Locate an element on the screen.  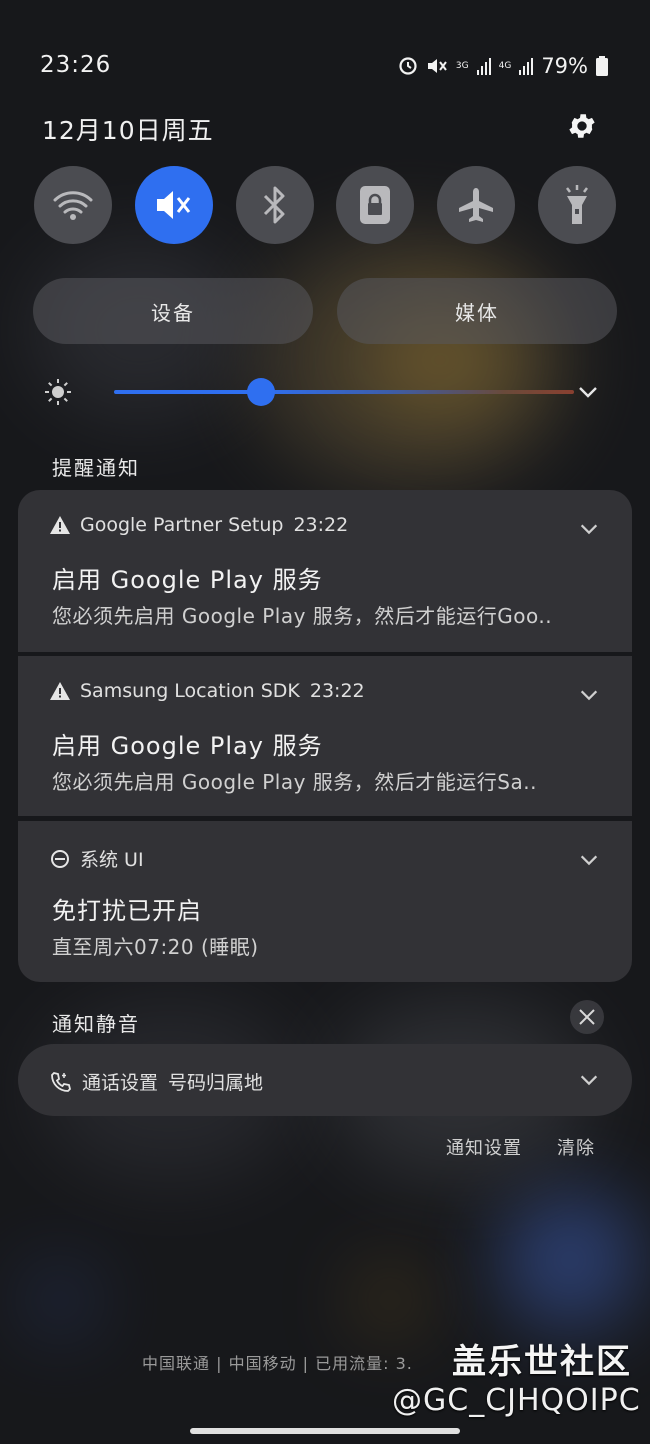
status-time: 23:26 is located at coordinates (76, 65).